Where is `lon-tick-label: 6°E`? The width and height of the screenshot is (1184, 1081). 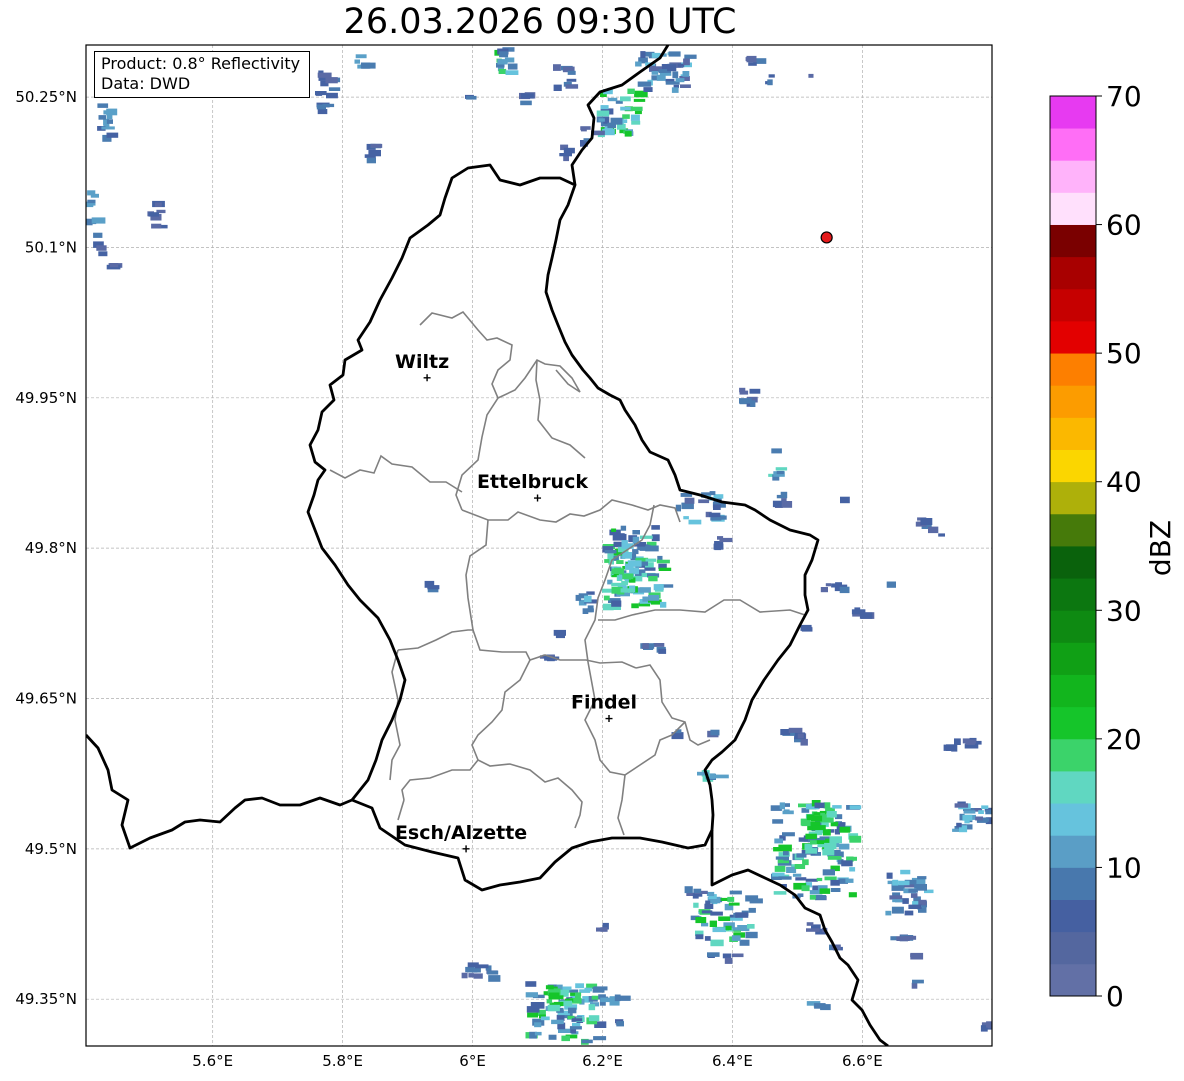
lon-tick-label: 6°E is located at coordinates (472, 1061).